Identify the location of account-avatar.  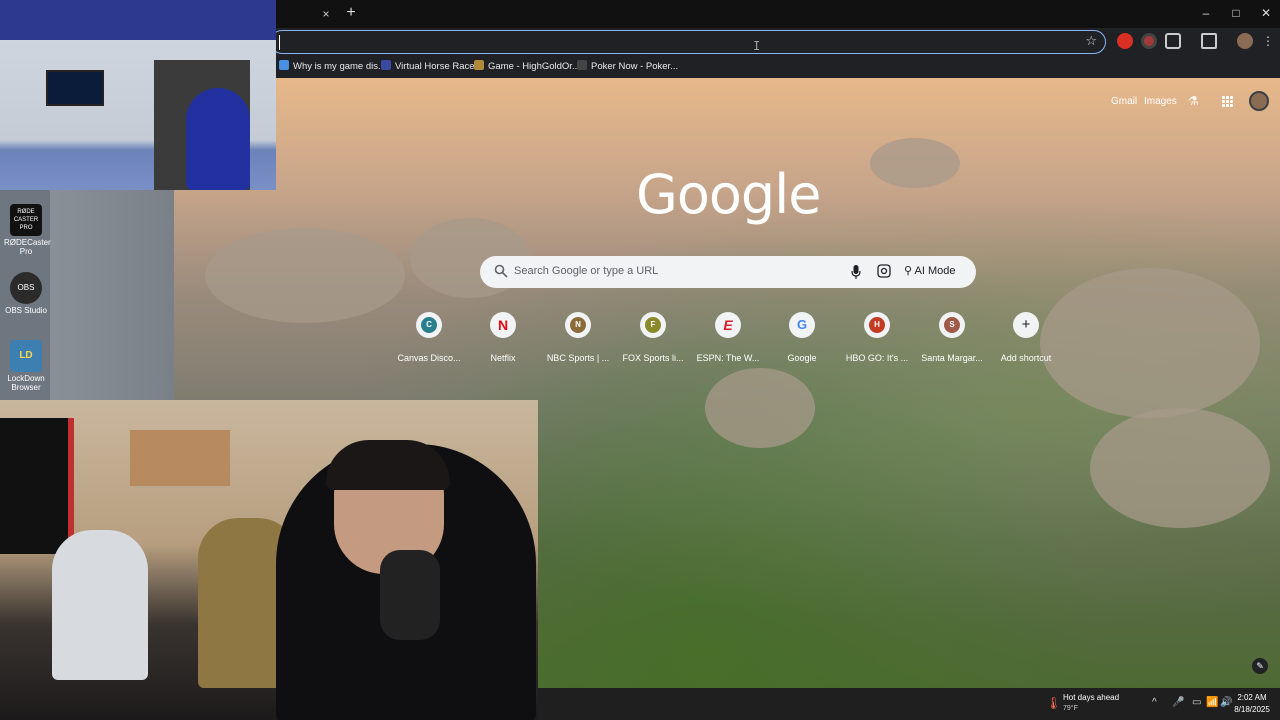
(1259, 101).